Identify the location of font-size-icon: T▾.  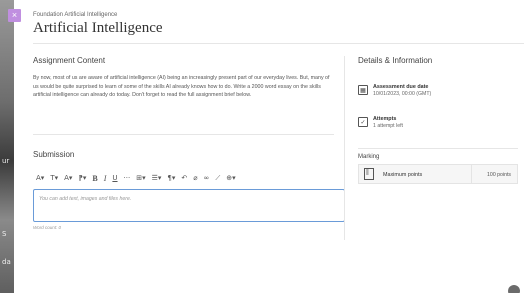
(54, 178).